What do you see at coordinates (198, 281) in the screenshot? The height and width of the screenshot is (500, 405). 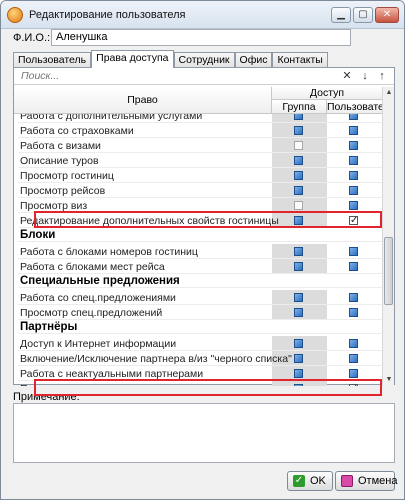 I see `section-header: Специальные предложения` at bounding box center [198, 281].